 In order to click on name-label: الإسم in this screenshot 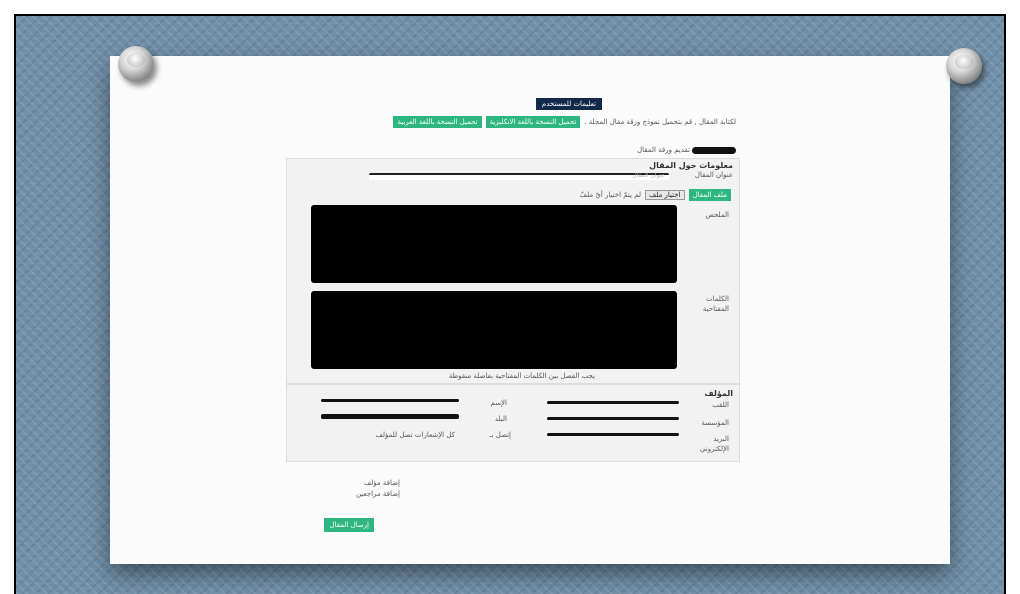, I will do `click(498, 403)`.